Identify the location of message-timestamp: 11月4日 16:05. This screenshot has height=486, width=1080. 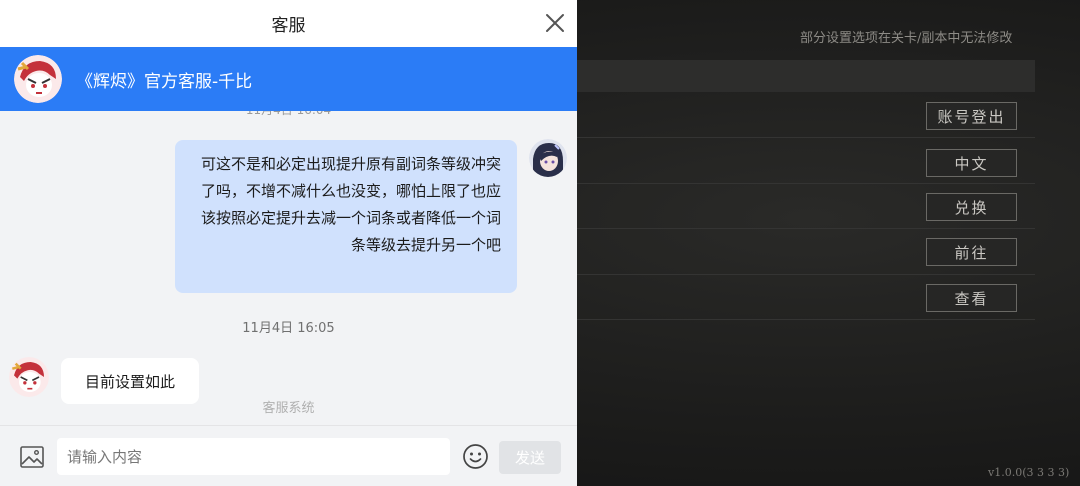
(288, 328).